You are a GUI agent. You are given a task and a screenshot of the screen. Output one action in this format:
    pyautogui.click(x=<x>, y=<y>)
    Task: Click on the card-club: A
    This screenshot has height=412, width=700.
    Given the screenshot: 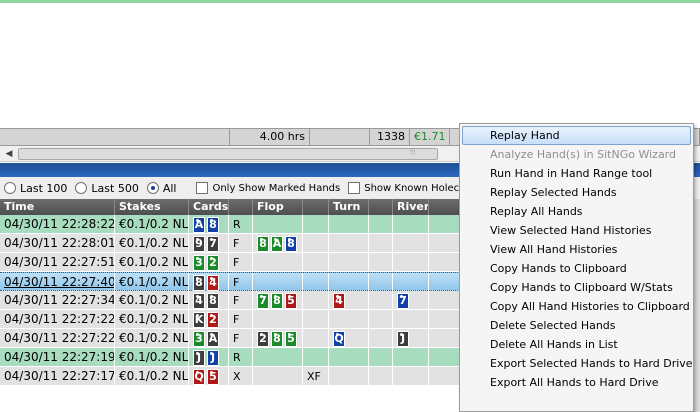 What is the action you would take?
    pyautogui.click(x=277, y=243)
    